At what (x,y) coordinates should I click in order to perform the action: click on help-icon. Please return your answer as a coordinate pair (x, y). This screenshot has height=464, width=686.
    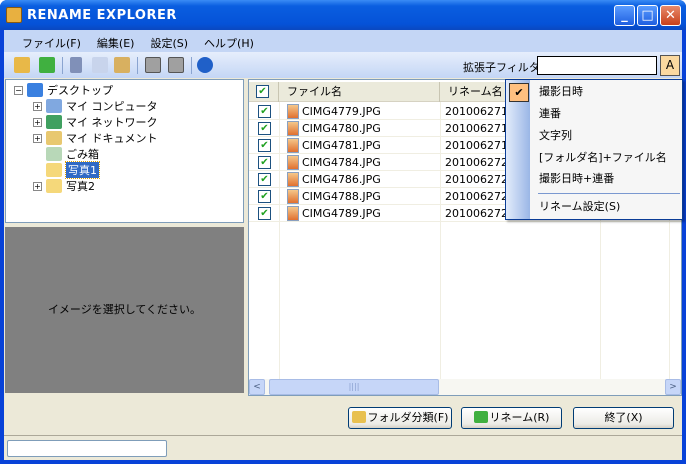
    Looking at the image, I should click on (205, 65).